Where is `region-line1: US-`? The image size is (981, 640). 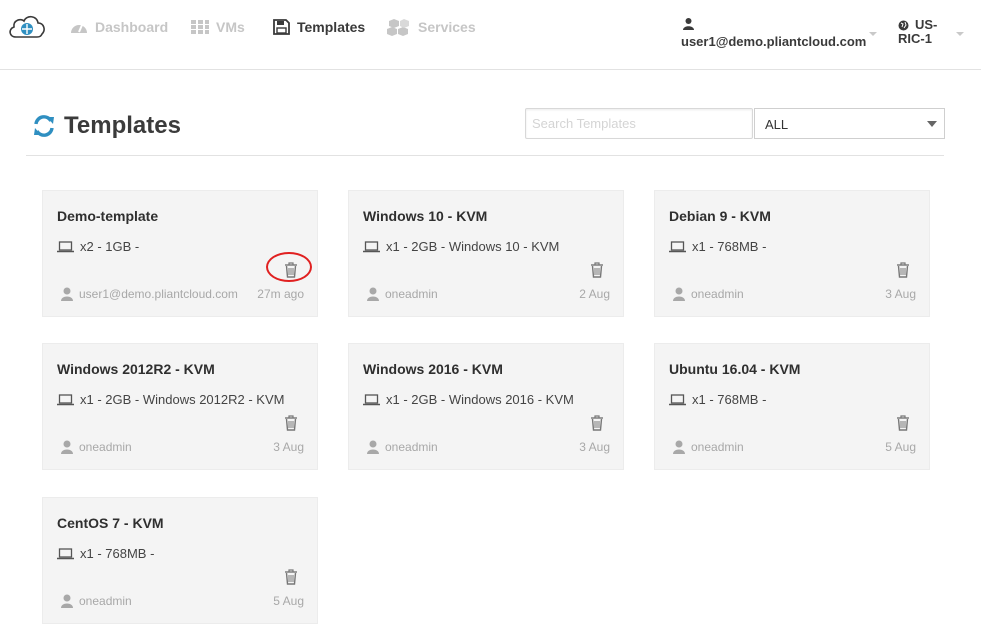 region-line1: US- is located at coordinates (926, 24).